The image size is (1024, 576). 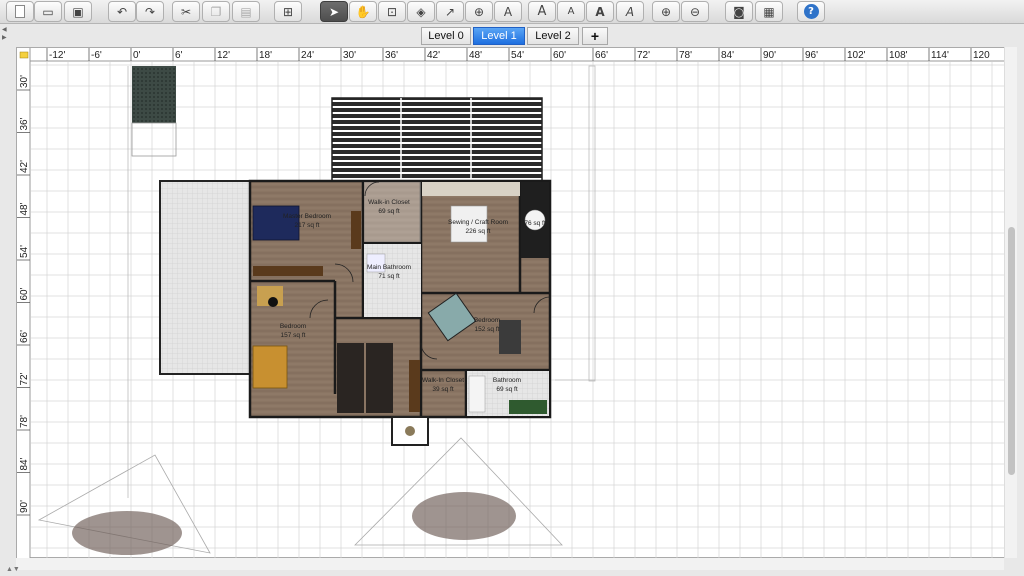 I want to click on open-button: ▭, so click(x=48, y=11).